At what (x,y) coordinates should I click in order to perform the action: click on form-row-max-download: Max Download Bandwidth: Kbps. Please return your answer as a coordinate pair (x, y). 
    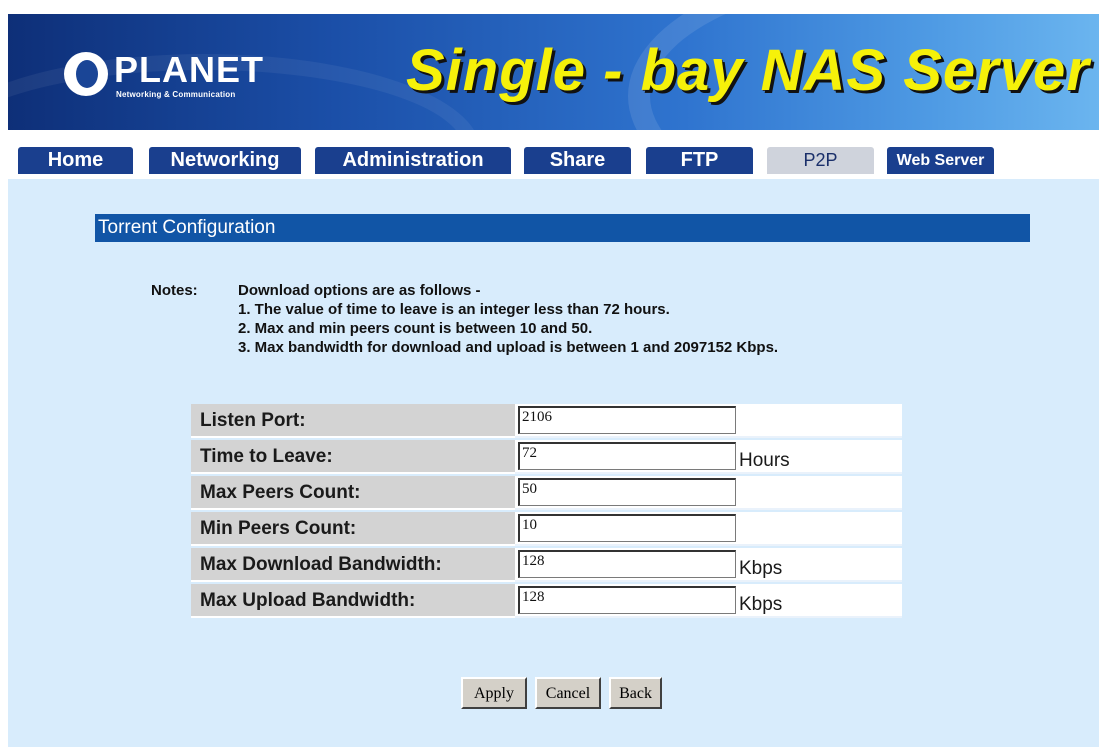
    Looking at the image, I should click on (546, 566).